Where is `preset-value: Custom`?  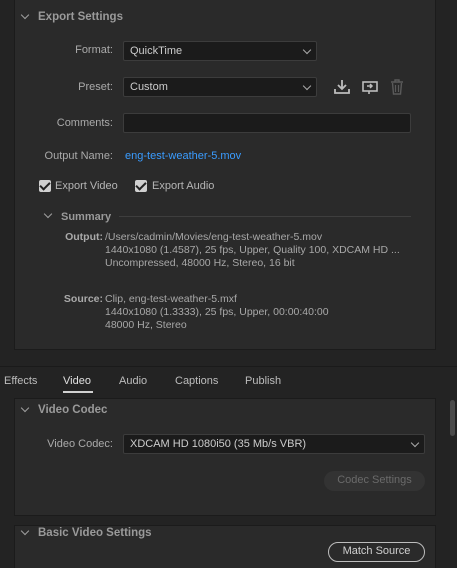 preset-value: Custom is located at coordinates (149, 87).